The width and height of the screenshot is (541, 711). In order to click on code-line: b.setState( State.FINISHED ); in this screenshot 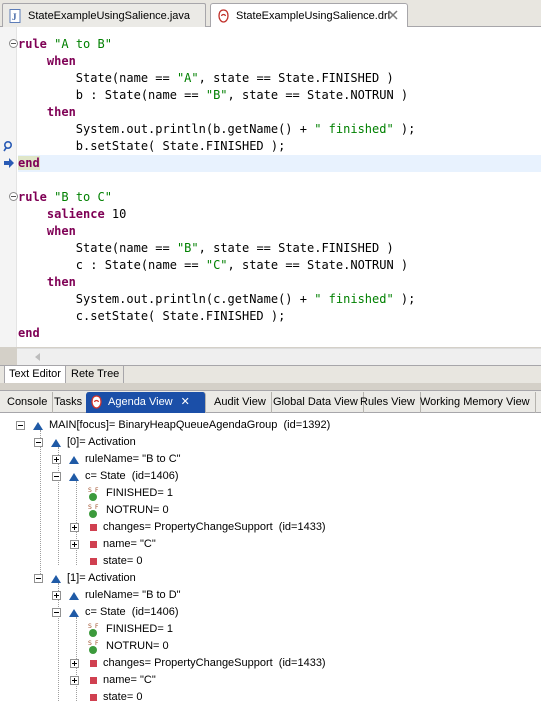, I will do `click(180, 146)`.